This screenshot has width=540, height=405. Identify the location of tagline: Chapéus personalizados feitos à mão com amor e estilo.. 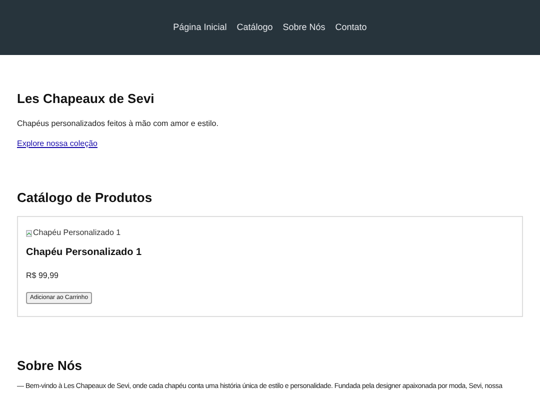
(118, 124).